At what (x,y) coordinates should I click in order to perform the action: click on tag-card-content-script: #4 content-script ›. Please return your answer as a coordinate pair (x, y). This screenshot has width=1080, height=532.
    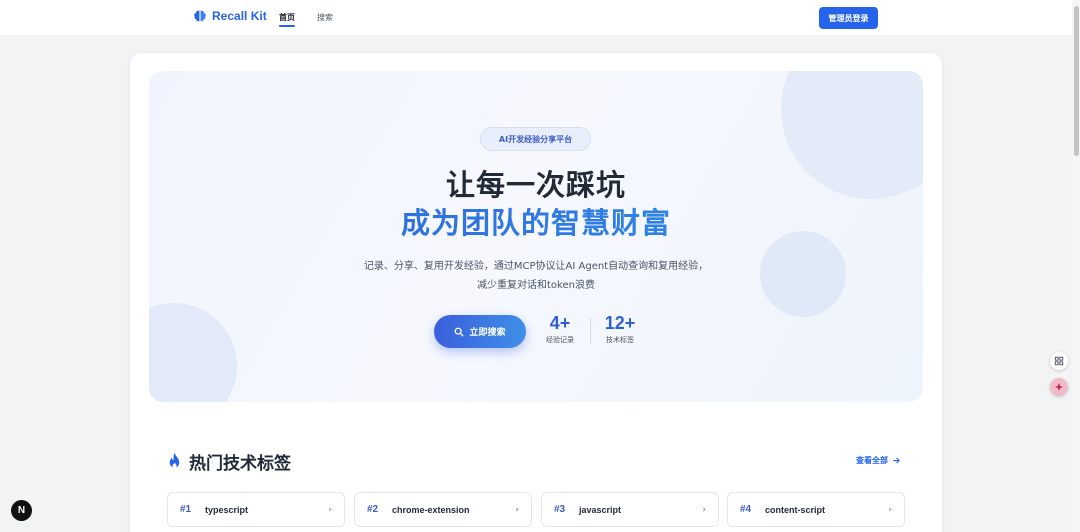
    Looking at the image, I should click on (816, 509).